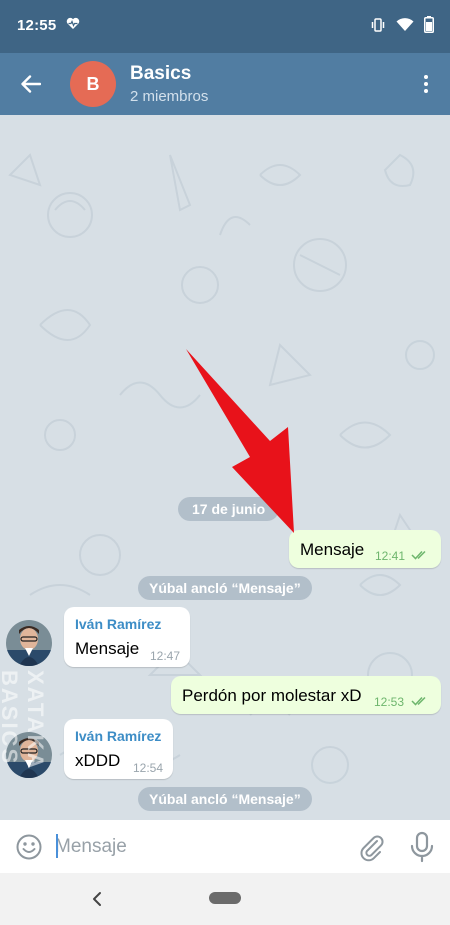  I want to click on more-options-button, so click(426, 84).